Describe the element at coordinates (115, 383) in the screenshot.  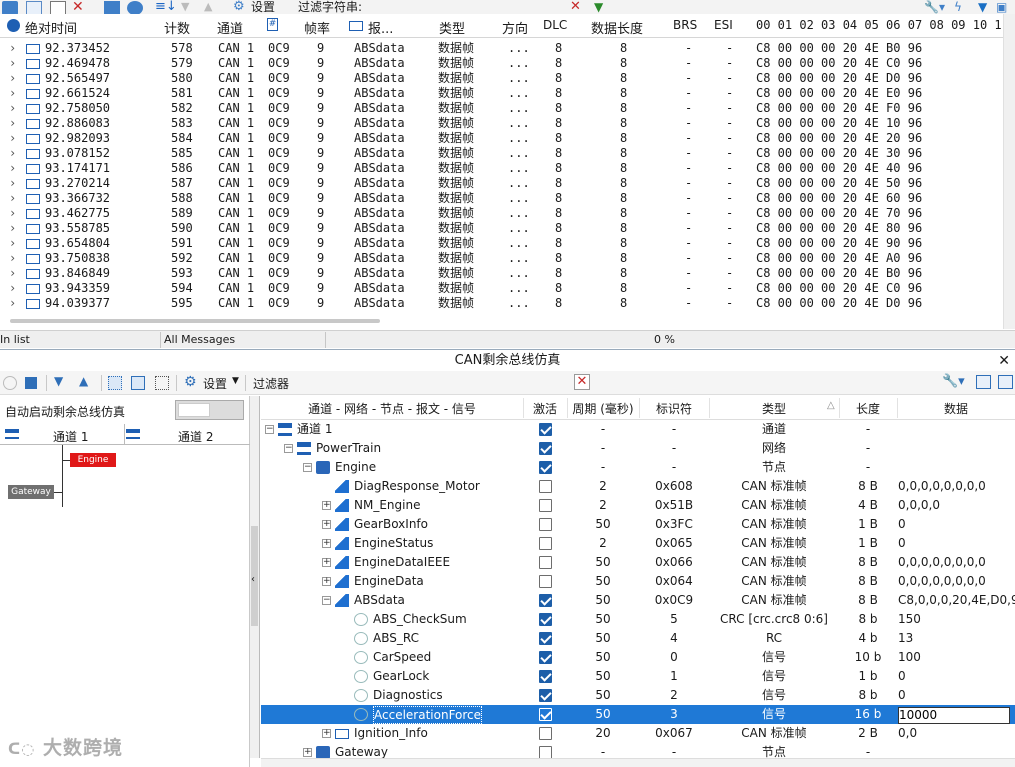
I see `expand-all-icon` at that location.